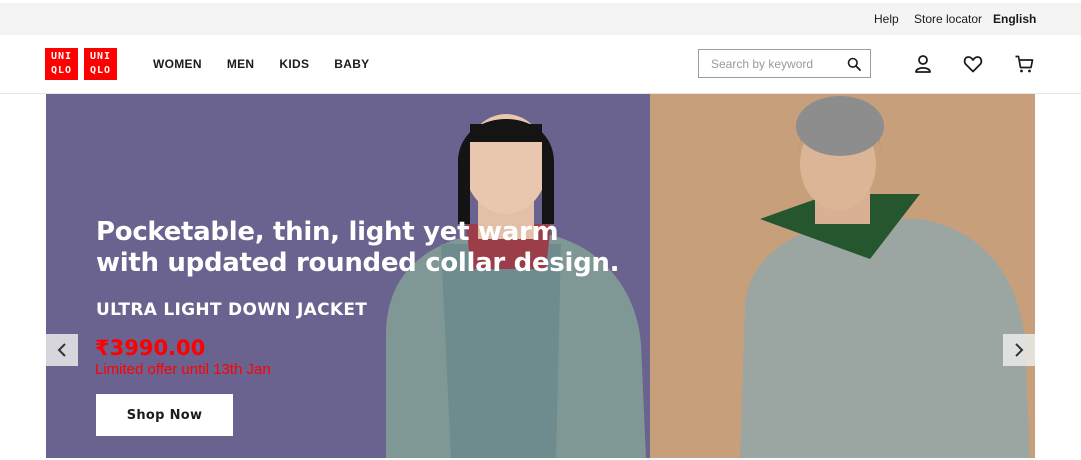  What do you see at coordinates (100, 56) in the screenshot?
I see `logo-text-uni-latin: UNI` at bounding box center [100, 56].